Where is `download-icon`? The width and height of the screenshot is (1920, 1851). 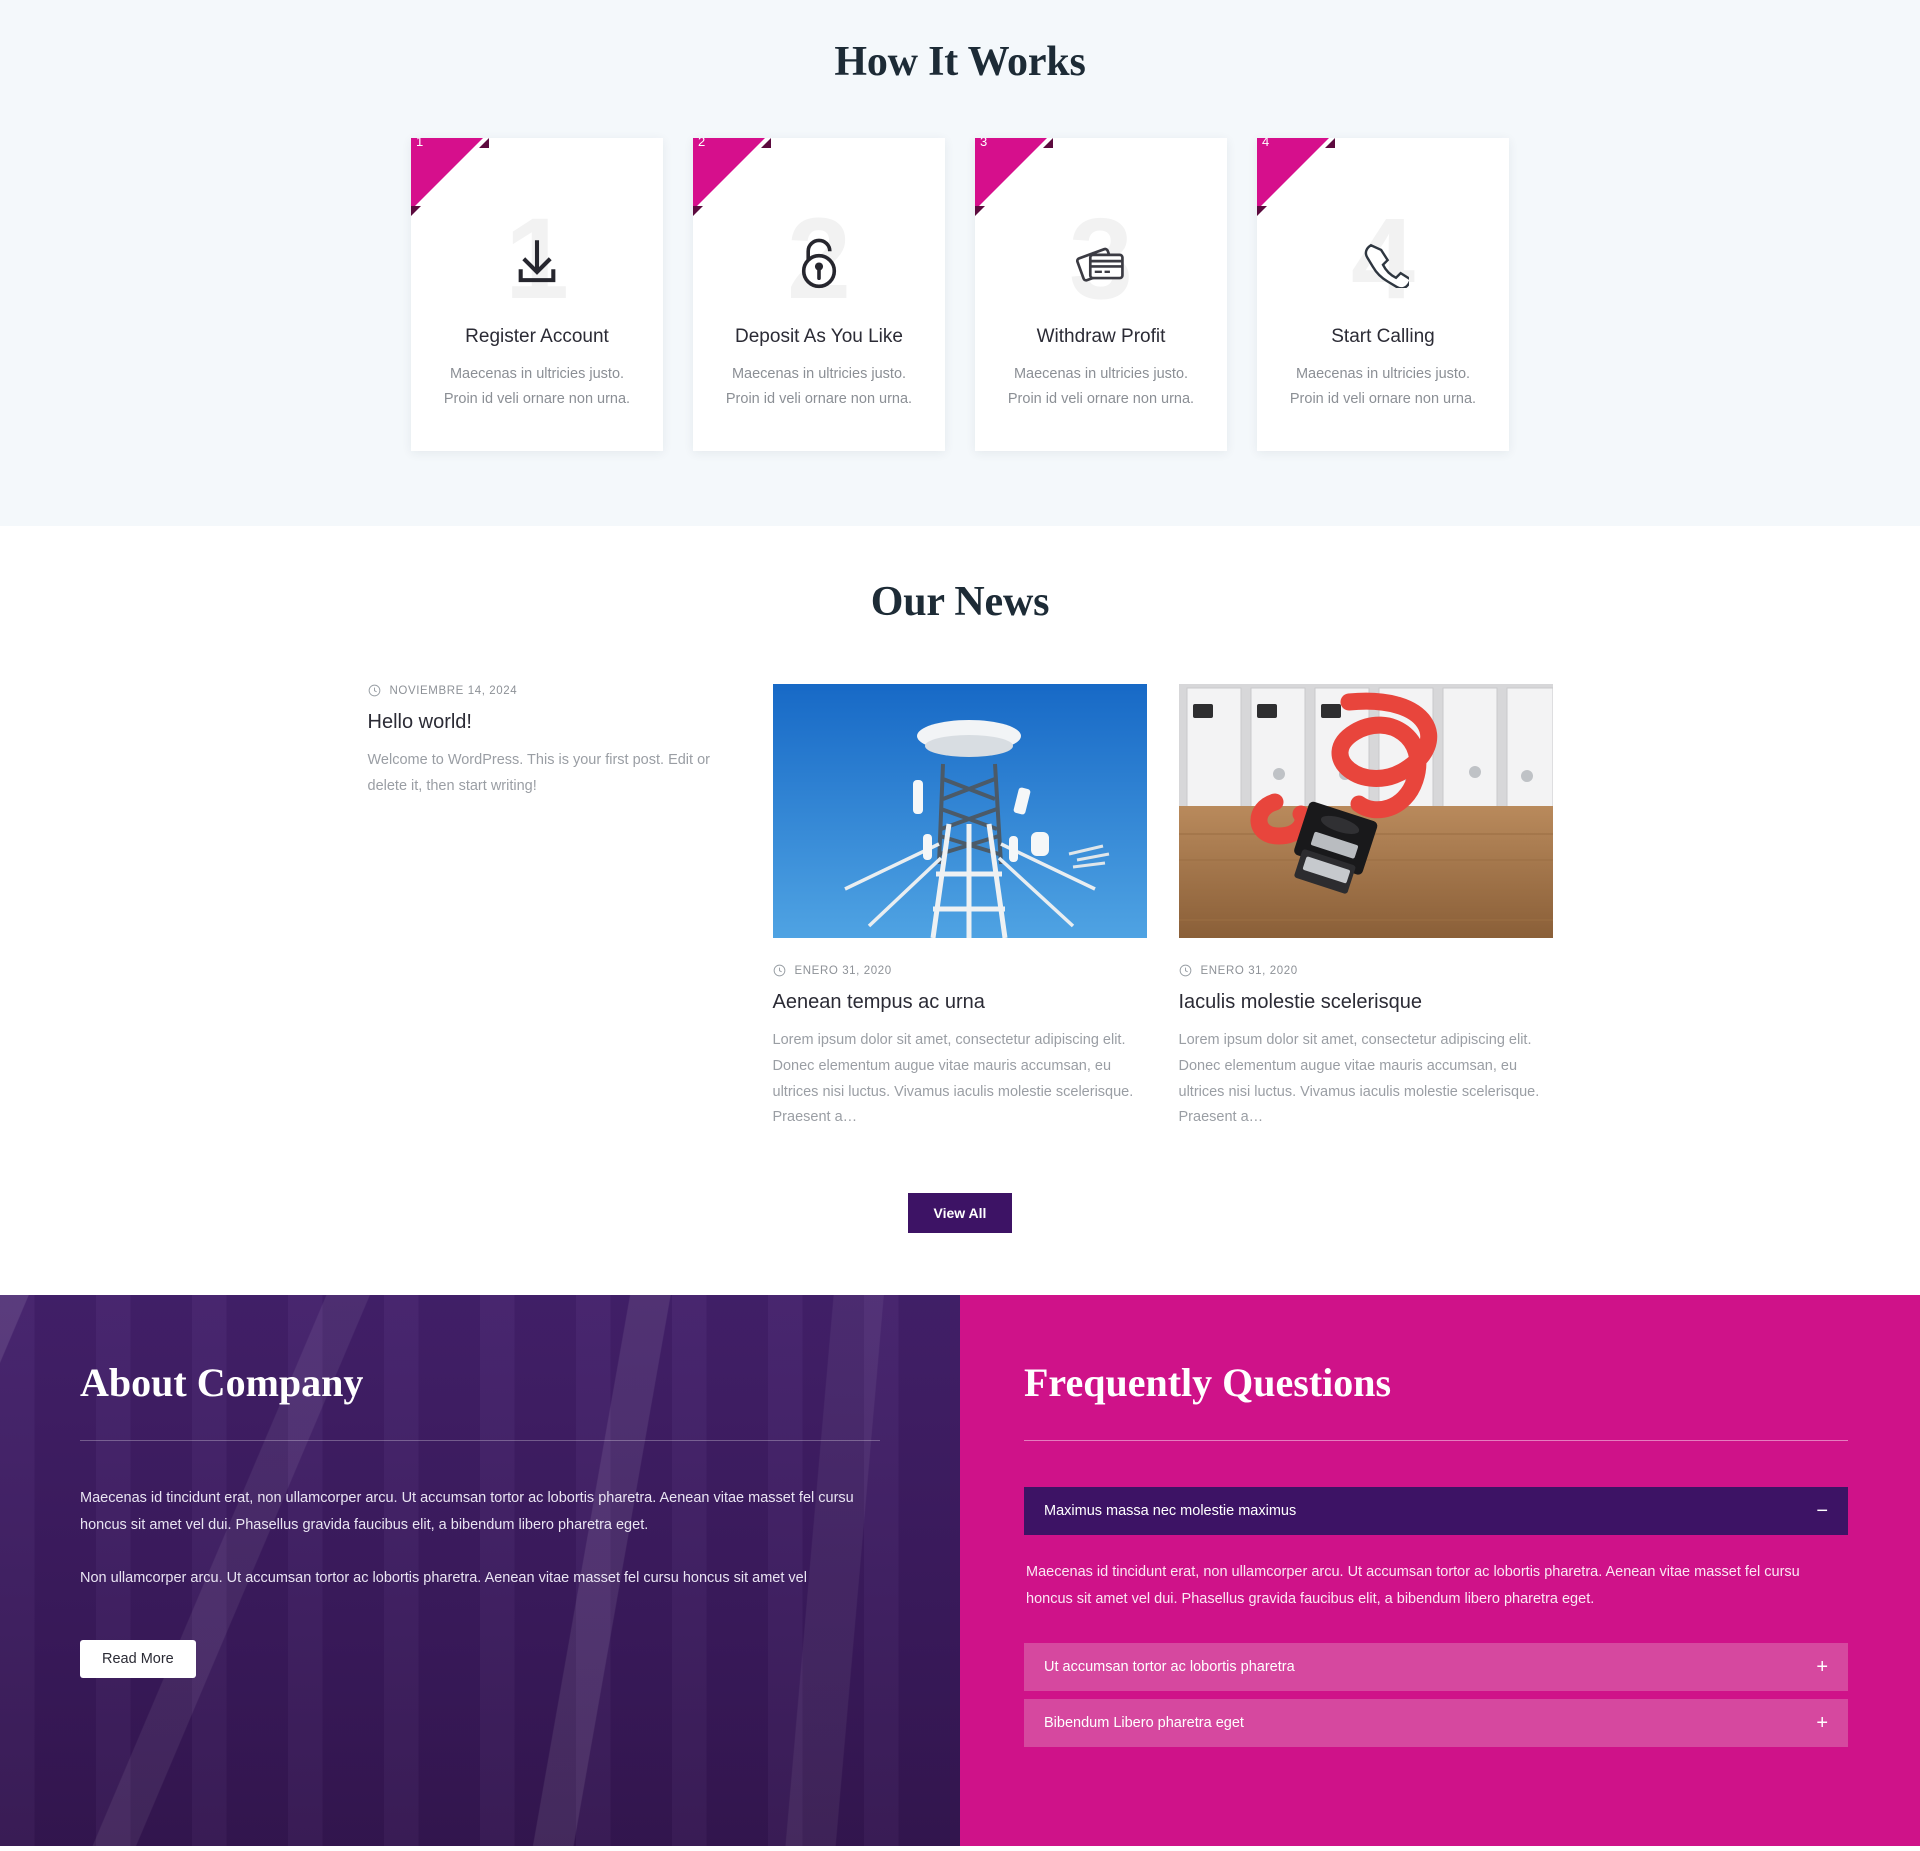 download-icon is located at coordinates (537, 262).